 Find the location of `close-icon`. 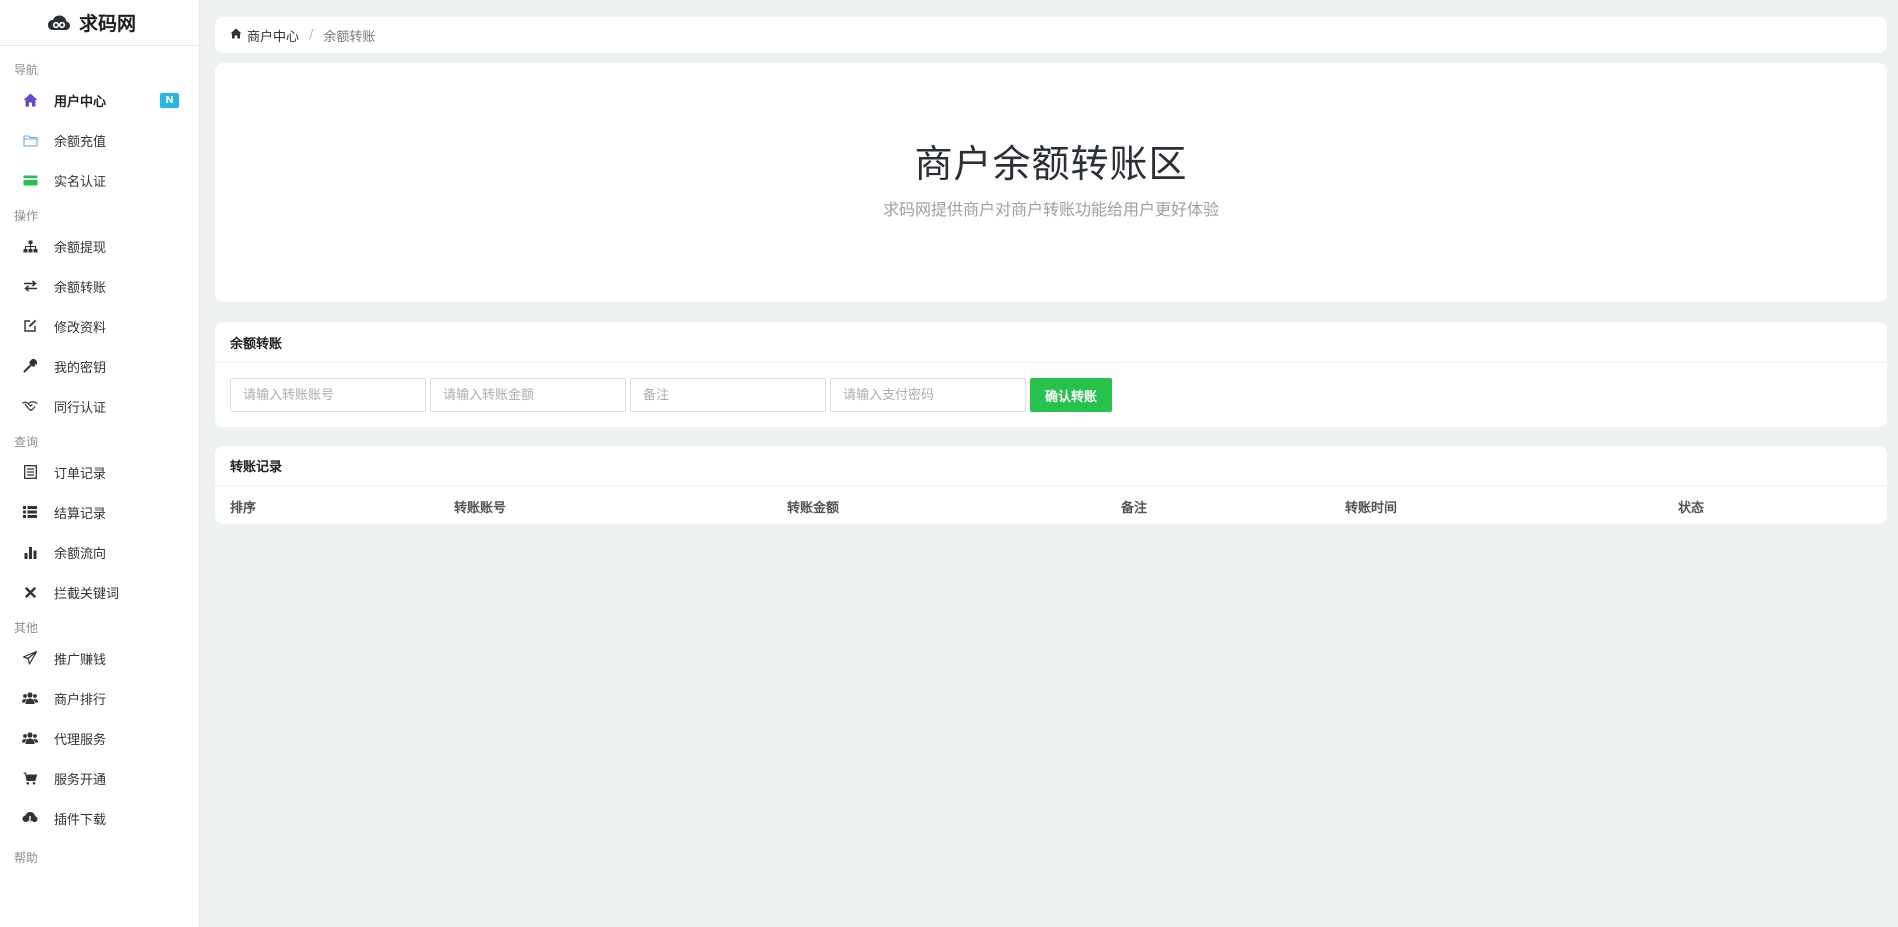

close-icon is located at coordinates (30, 592).